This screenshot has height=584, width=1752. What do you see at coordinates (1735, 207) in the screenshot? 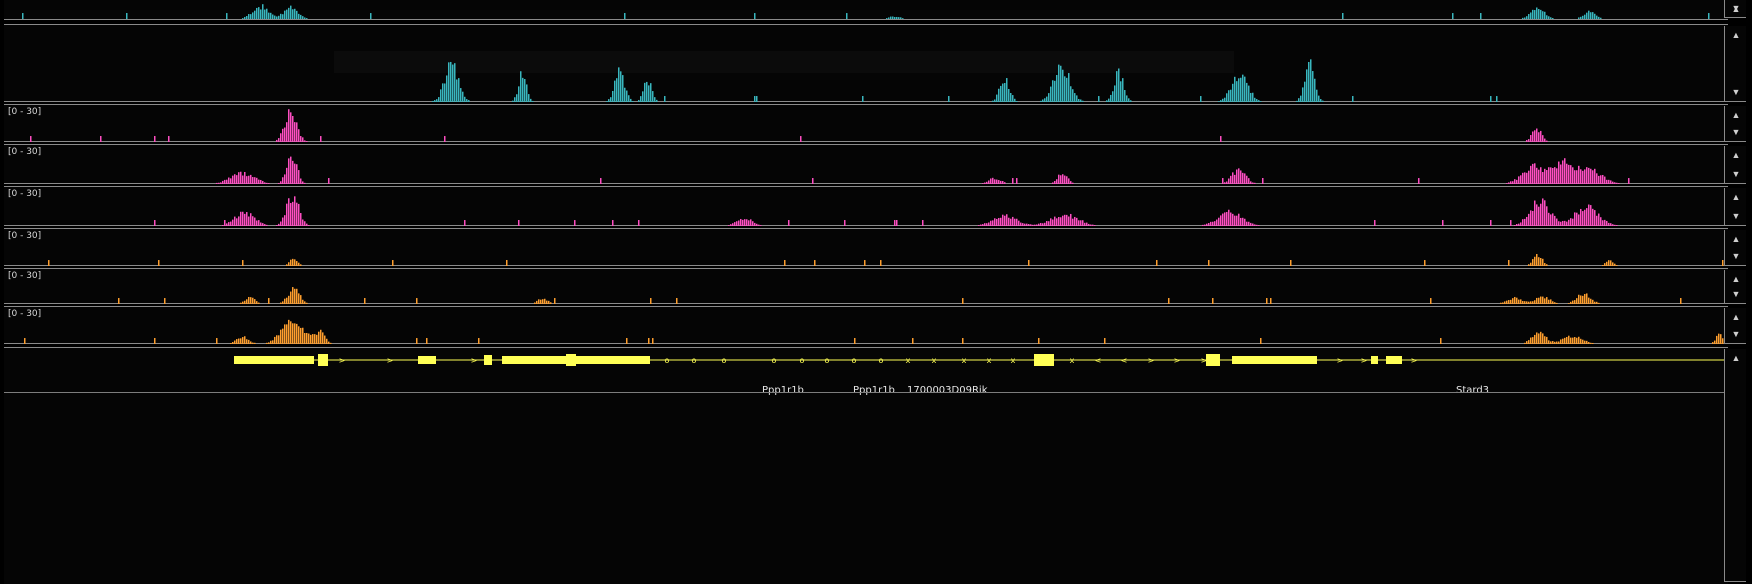
I see `magenta-3-scrollbar: ▲ ▼` at bounding box center [1735, 207].